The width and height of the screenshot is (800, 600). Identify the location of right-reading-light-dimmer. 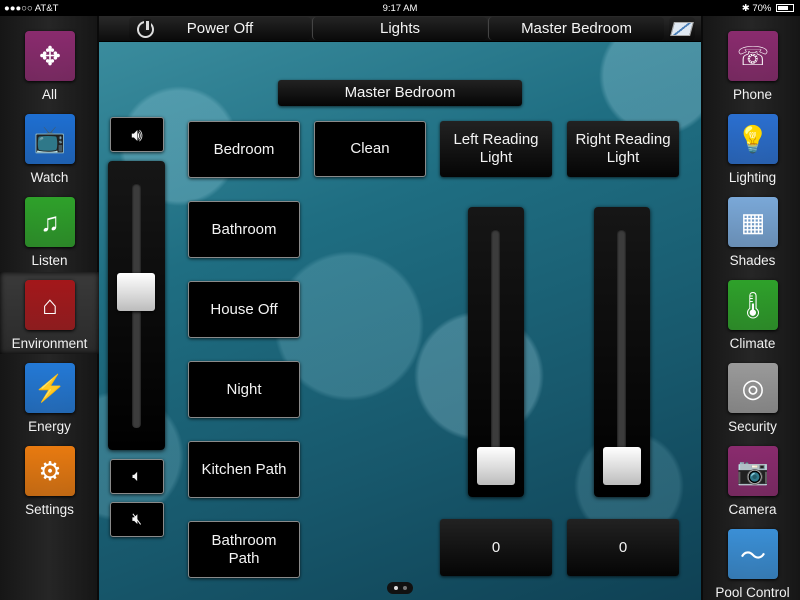
(622, 352).